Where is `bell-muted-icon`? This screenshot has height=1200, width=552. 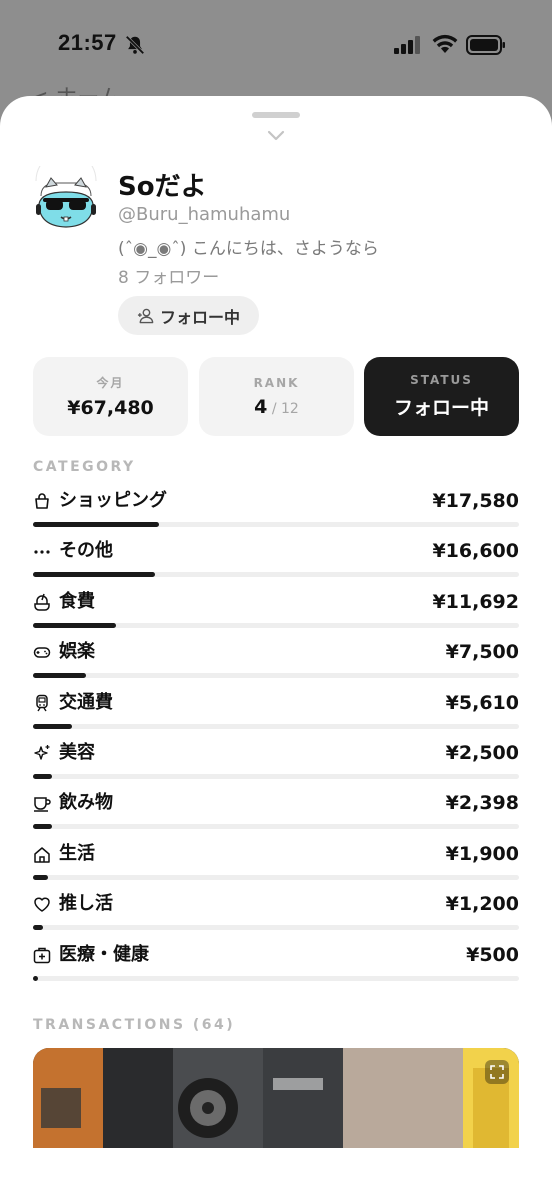 bell-muted-icon is located at coordinates (135, 45).